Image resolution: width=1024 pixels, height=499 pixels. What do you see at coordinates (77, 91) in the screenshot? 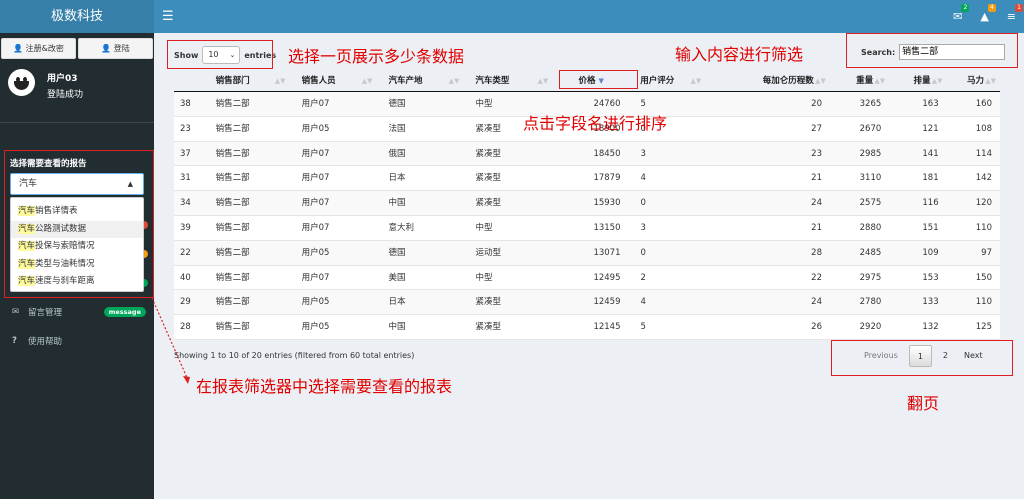
I see `user-panel: 用户03 登陆成功` at bounding box center [77, 91].